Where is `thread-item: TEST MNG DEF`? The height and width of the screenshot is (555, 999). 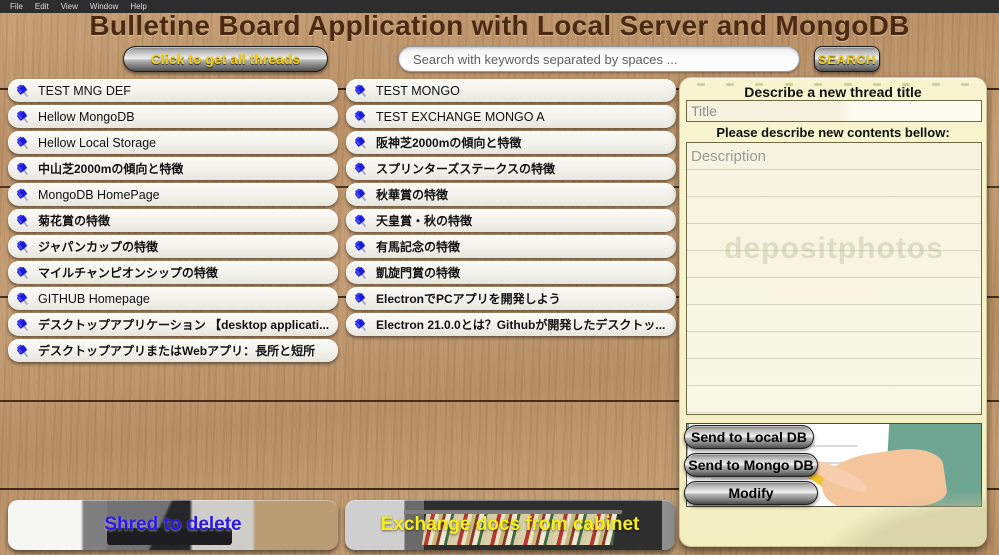
thread-item: TEST MNG DEF is located at coordinates (173, 90).